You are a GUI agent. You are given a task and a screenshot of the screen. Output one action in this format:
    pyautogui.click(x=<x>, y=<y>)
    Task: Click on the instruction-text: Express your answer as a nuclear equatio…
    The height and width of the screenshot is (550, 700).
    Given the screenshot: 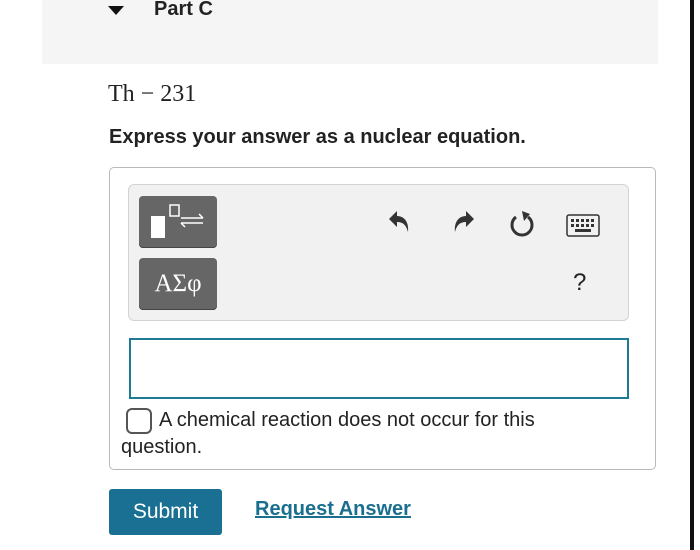 What is the action you would take?
    pyautogui.click(x=317, y=137)
    